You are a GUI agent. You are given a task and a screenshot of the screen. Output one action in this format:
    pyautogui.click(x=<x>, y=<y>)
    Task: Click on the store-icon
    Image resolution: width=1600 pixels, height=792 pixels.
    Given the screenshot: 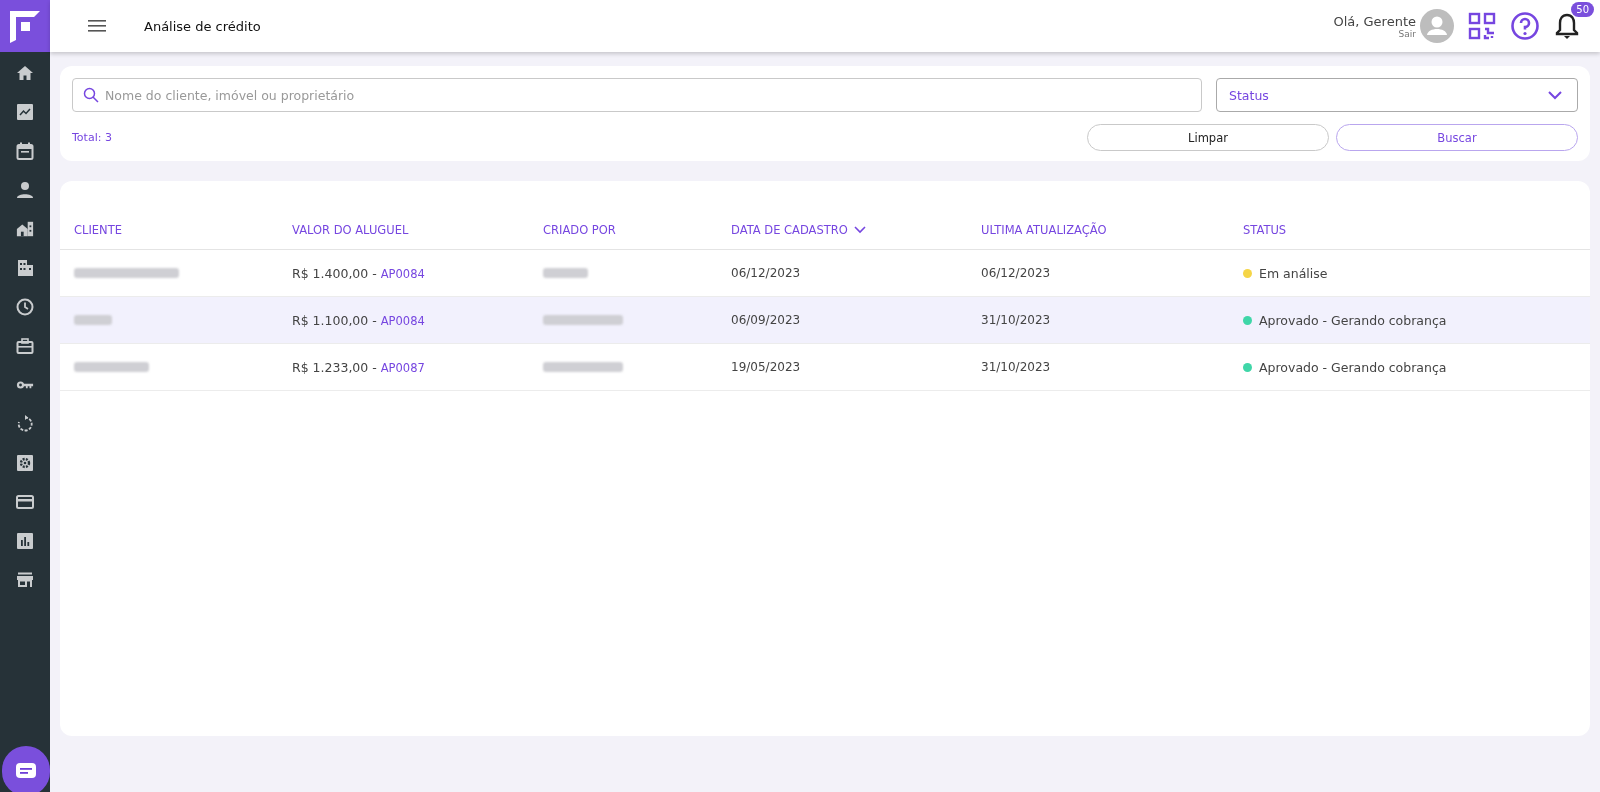 What is the action you would take?
    pyautogui.click(x=25, y=580)
    